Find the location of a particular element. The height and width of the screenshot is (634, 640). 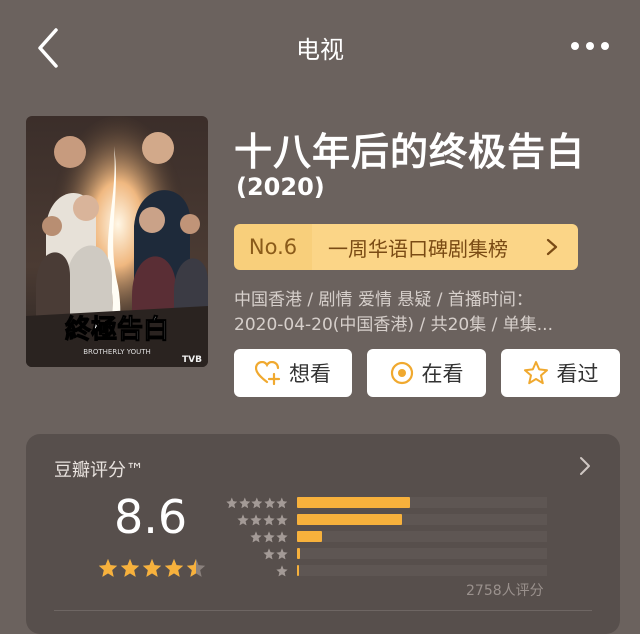

circle-dot-icon is located at coordinates (401, 373).